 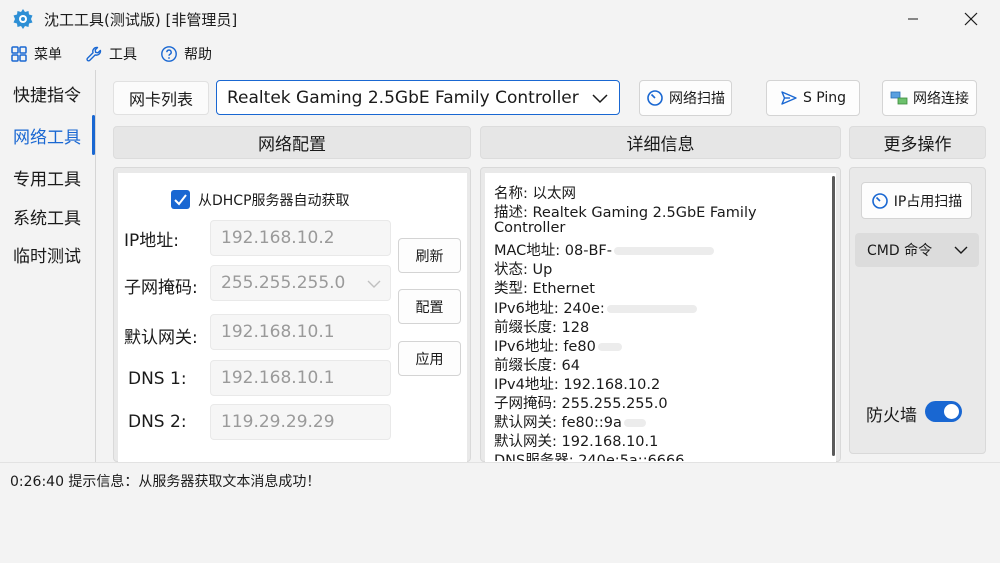 I want to click on detail-line: 子网掩码: 255.255.255.0, so click(x=581, y=404).